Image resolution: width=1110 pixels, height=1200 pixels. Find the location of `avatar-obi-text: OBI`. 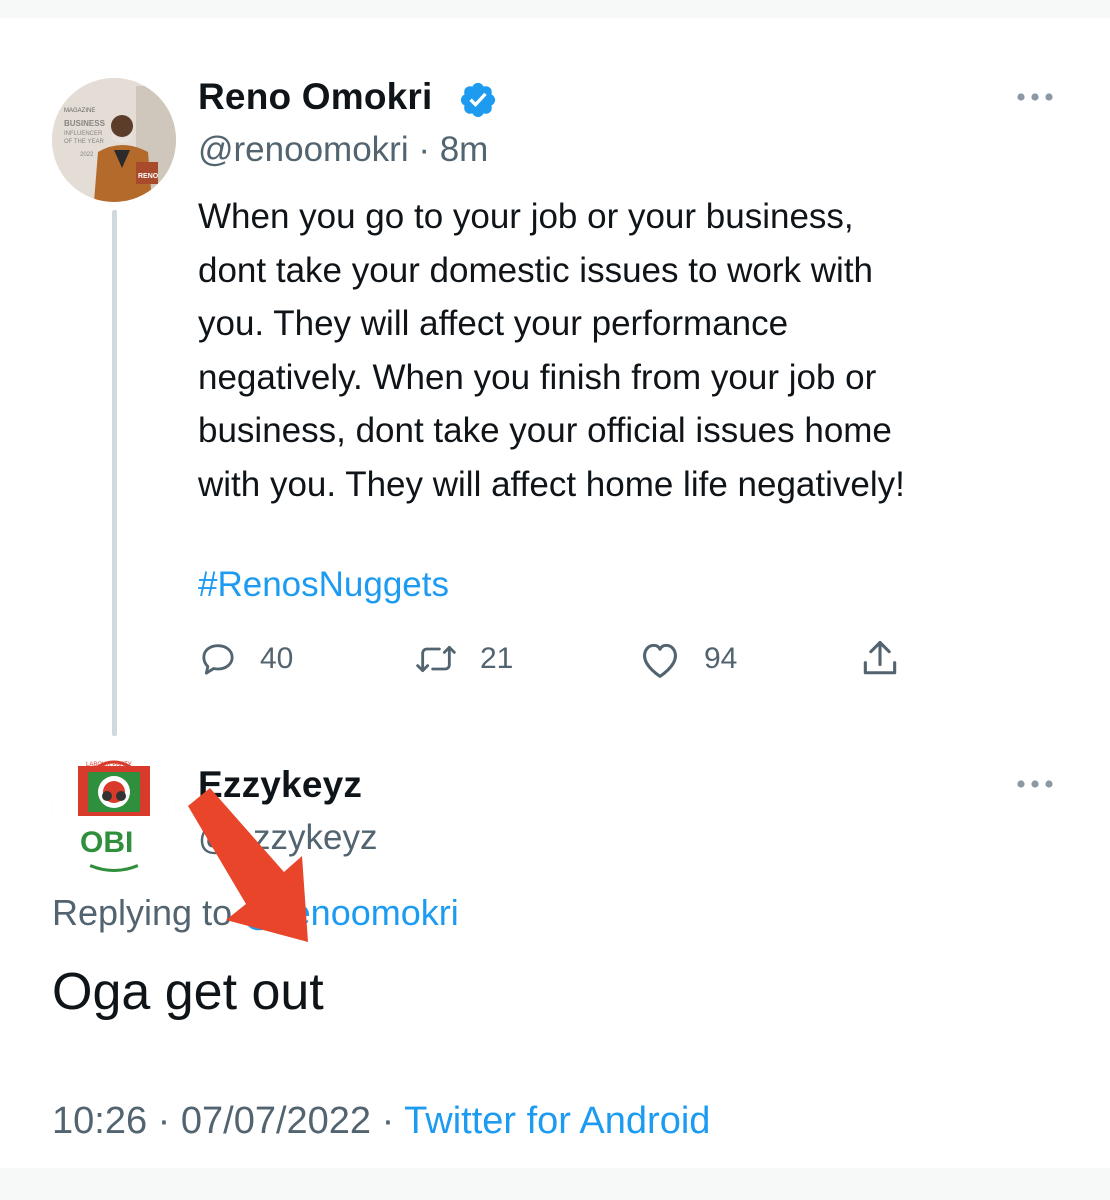

avatar-obi-text: OBI is located at coordinates (106, 842).